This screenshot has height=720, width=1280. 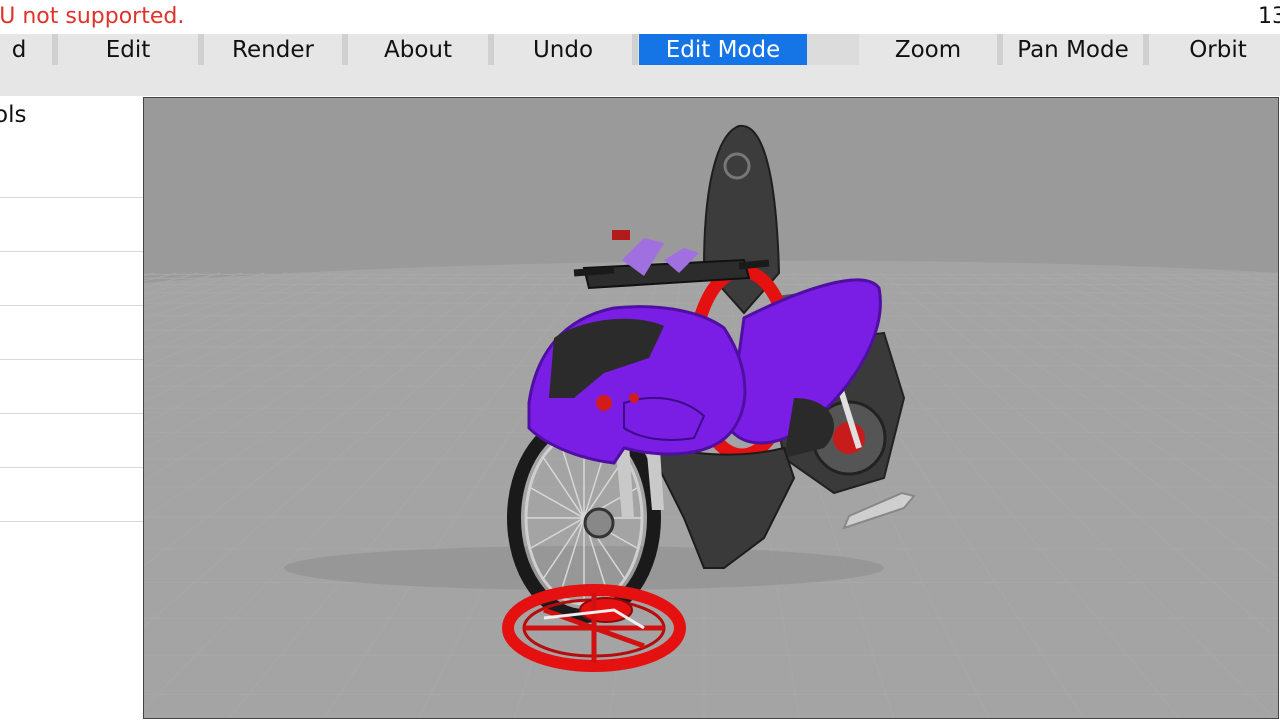 I want to click on toolbar-button-edit-mode: Edit Mode, so click(x=723, y=49).